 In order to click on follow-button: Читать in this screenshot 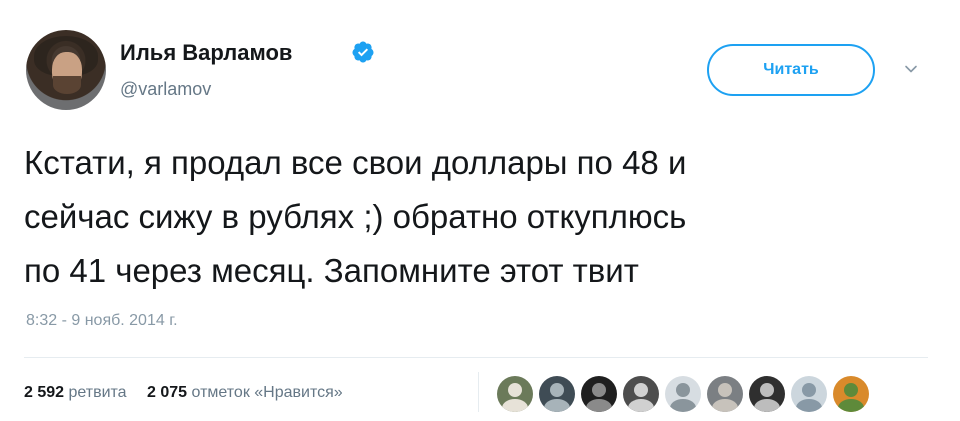, I will do `click(791, 70)`.